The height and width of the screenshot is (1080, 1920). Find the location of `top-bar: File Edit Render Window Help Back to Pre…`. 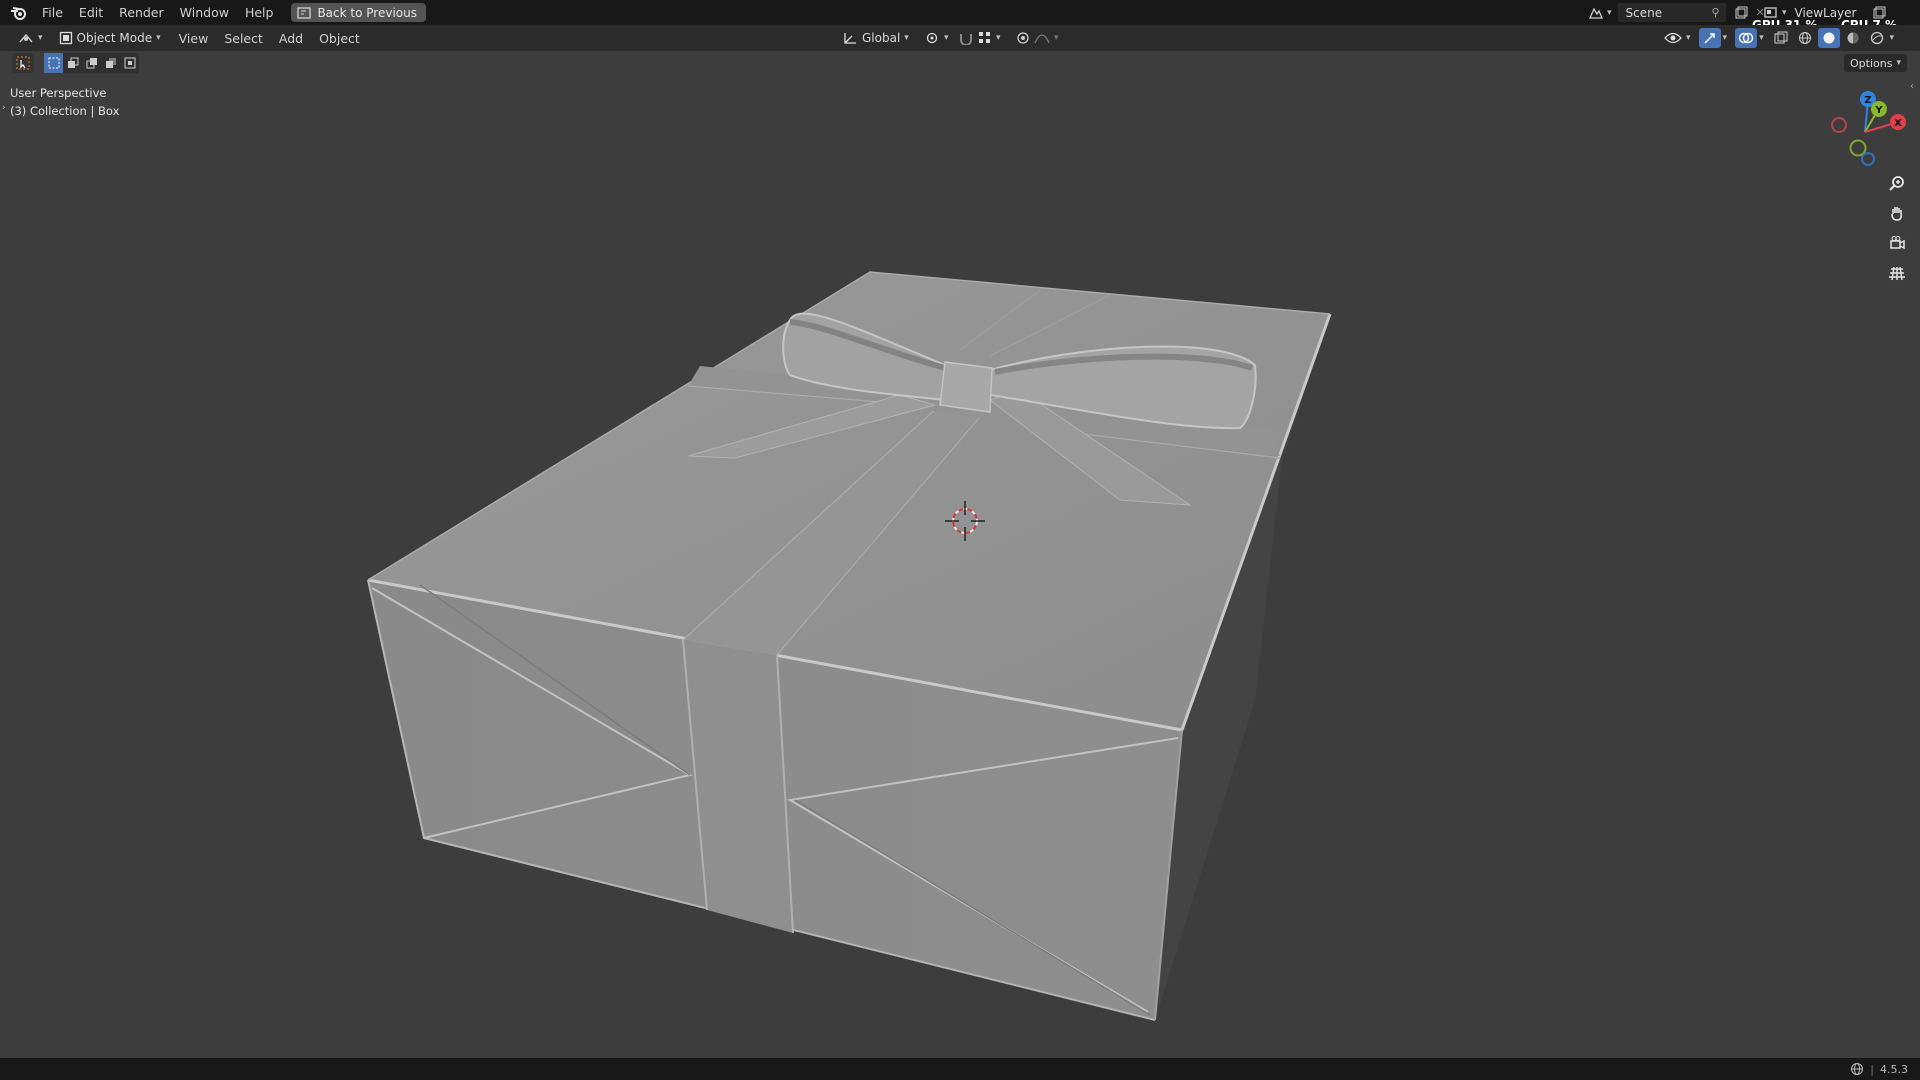

top-bar: File Edit Render Window Help Back to Pre… is located at coordinates (960, 16).